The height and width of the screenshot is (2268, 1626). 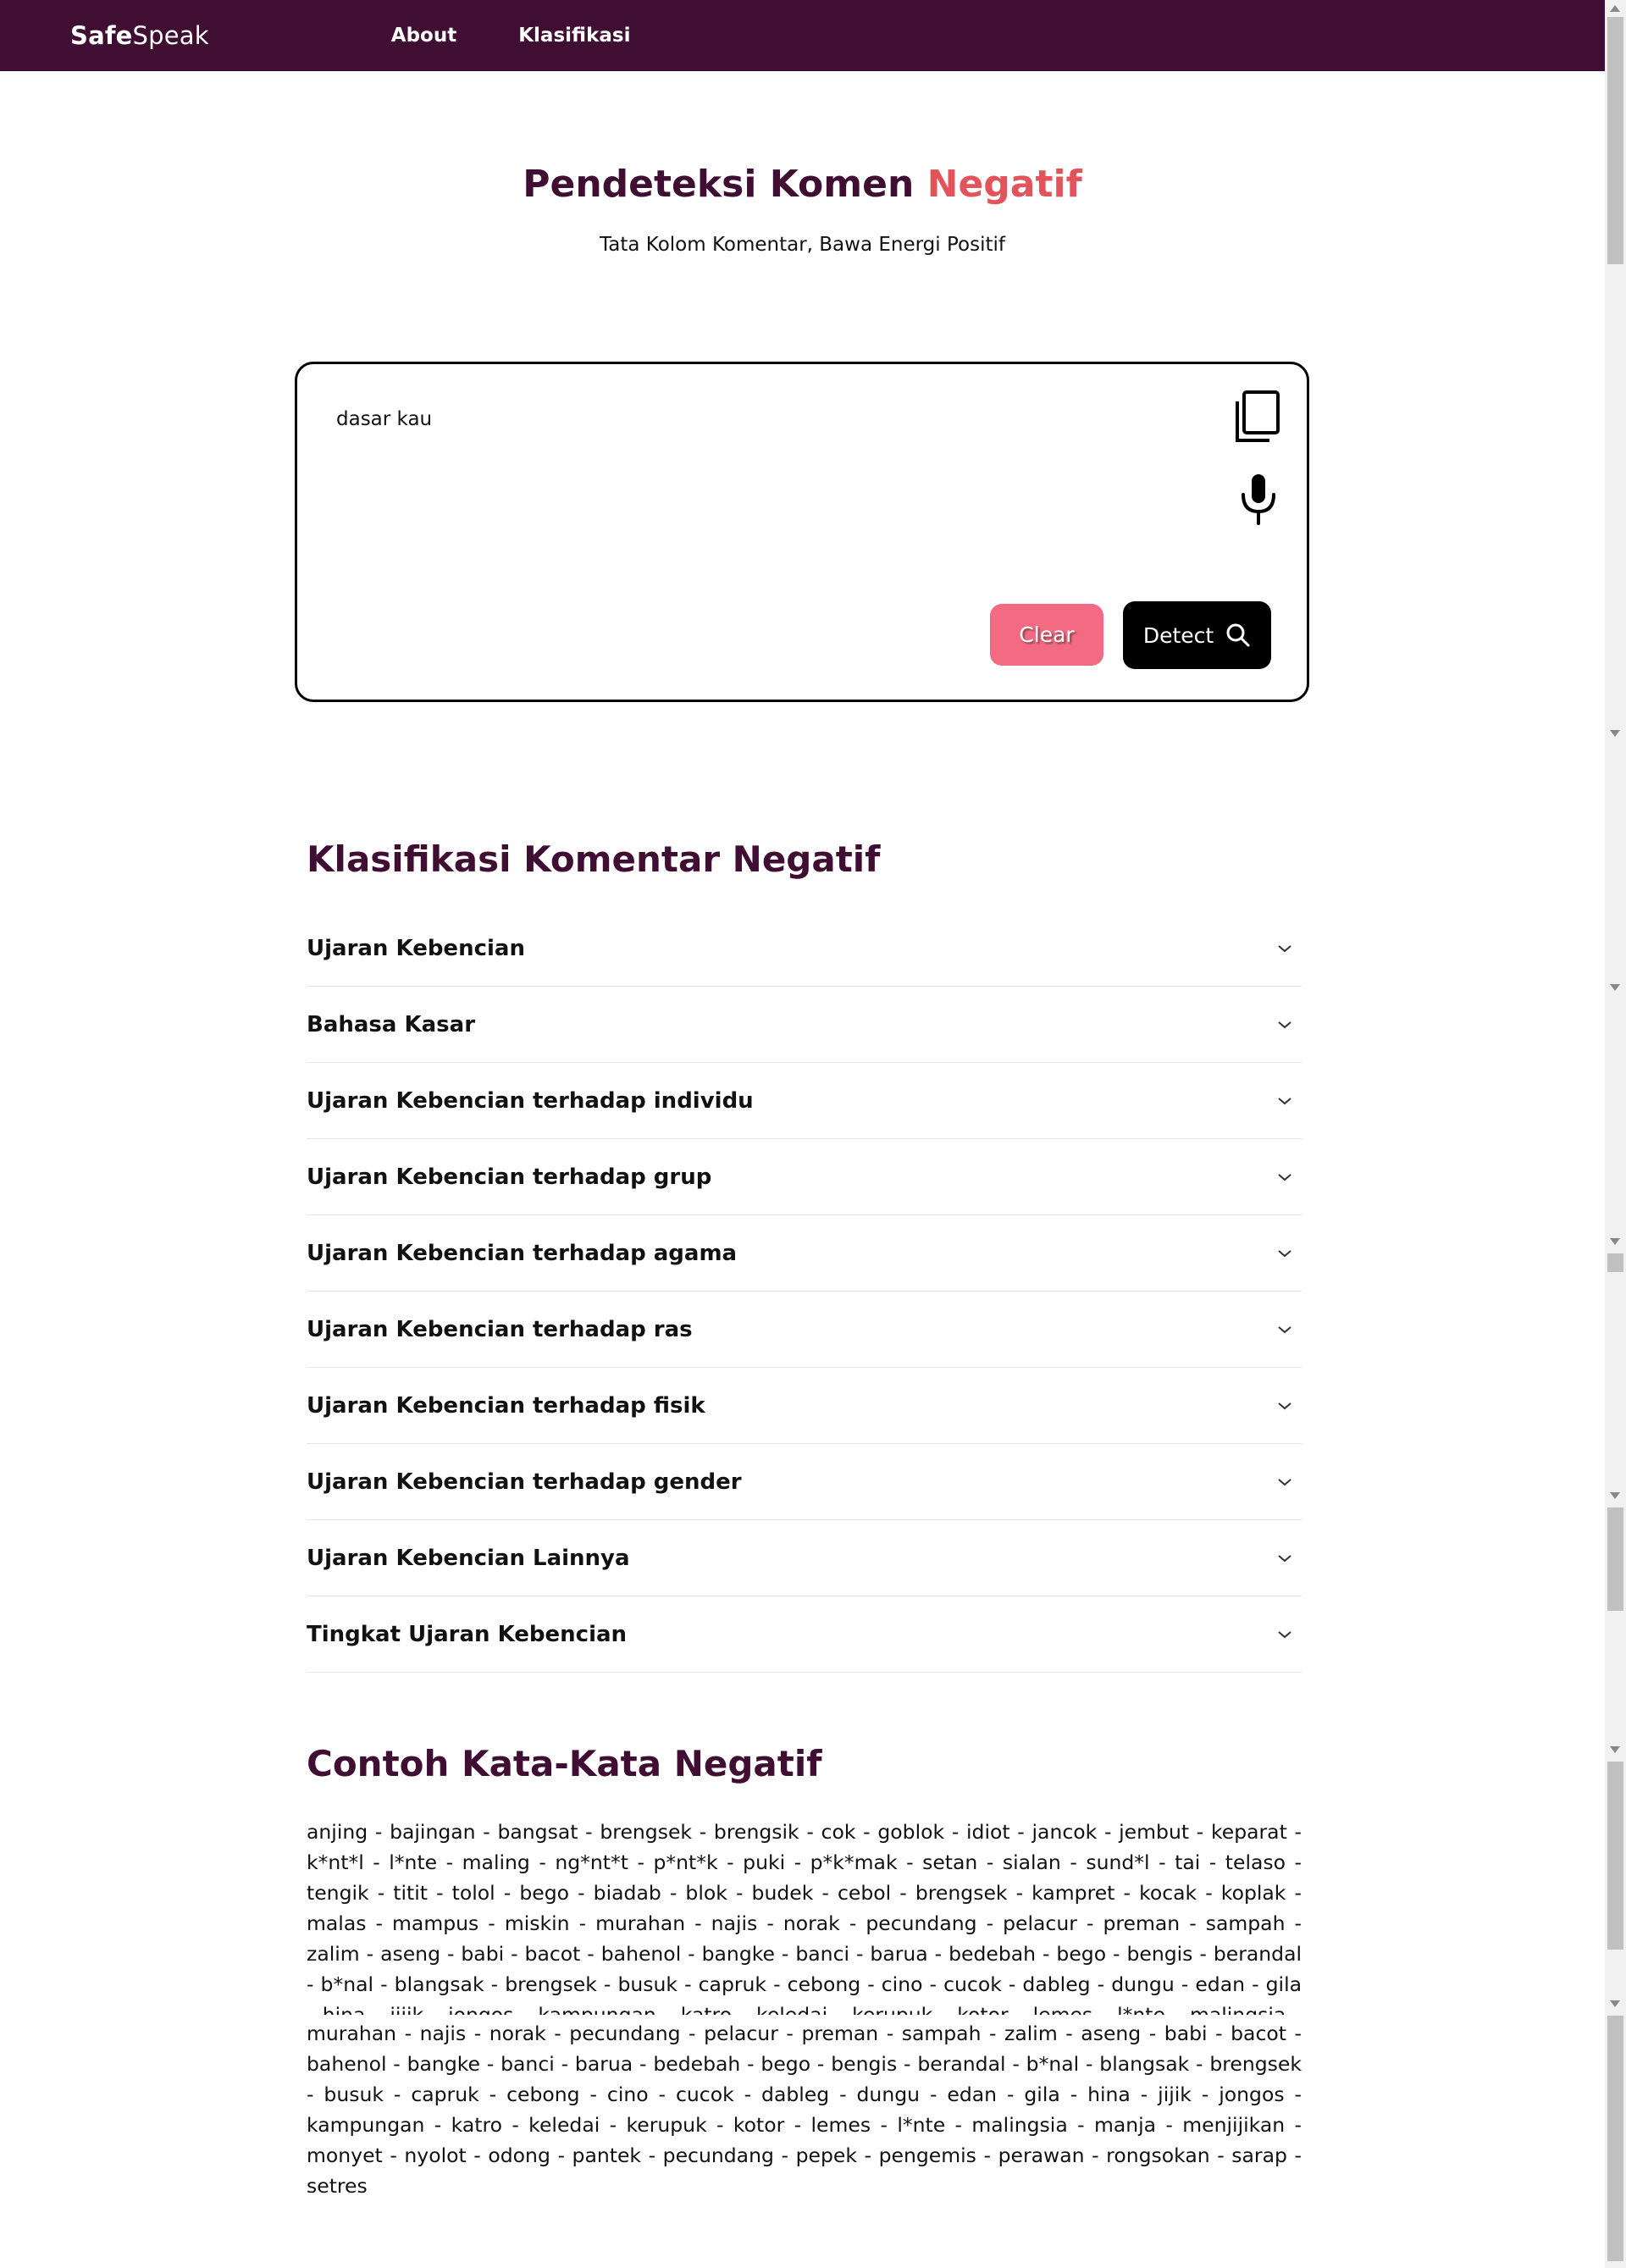 What do you see at coordinates (574, 36) in the screenshot?
I see `nav-link-klasifikasi: Klasifikasi` at bounding box center [574, 36].